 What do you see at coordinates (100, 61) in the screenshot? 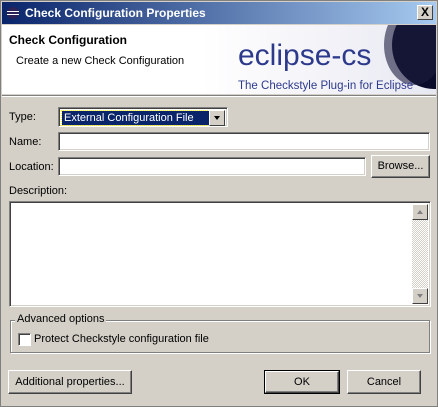
I see `page-subtitle: Create a new Check Configuration` at bounding box center [100, 61].